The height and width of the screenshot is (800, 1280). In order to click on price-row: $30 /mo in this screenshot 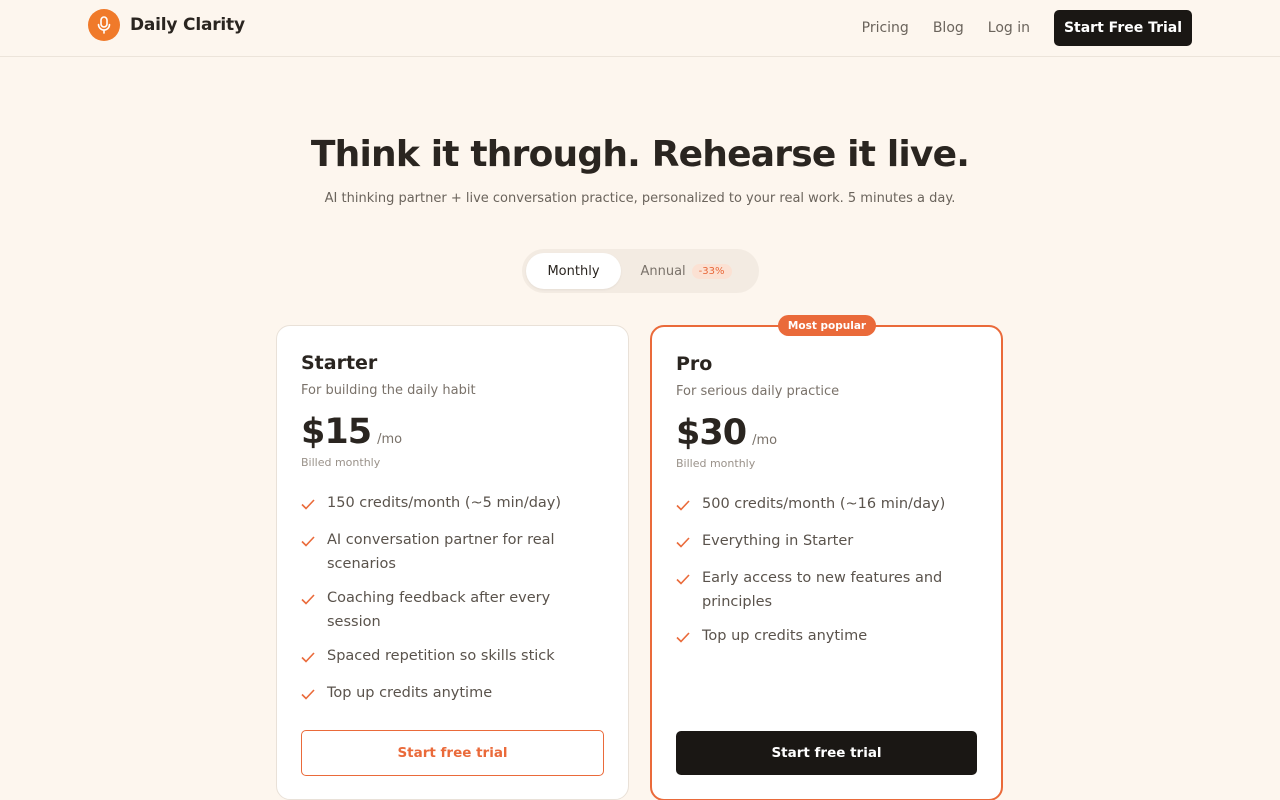, I will do `click(826, 433)`.